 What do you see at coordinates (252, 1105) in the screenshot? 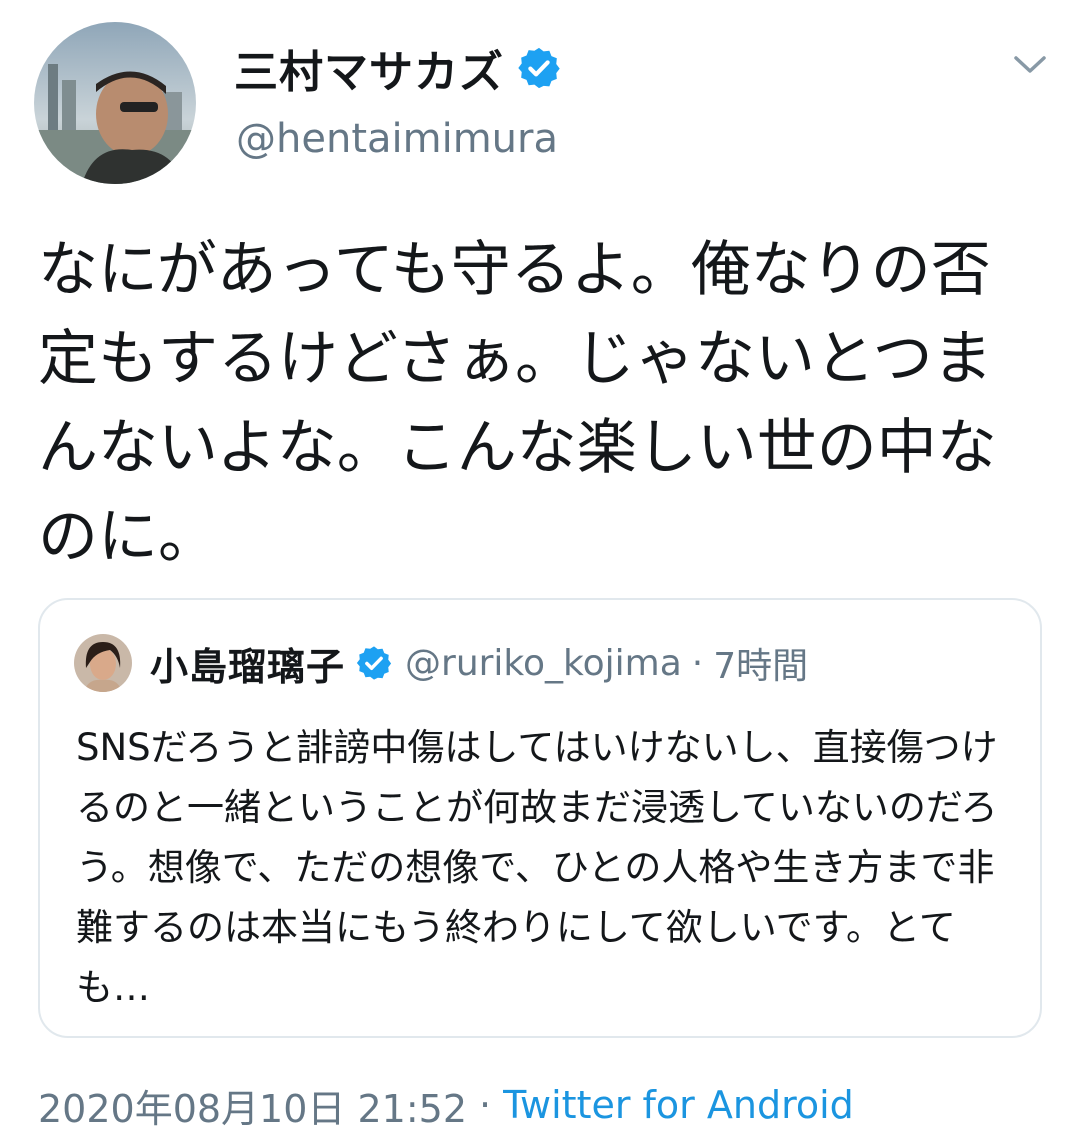
I see `tweet-timestamp: 2020年08月10日 21:52` at bounding box center [252, 1105].